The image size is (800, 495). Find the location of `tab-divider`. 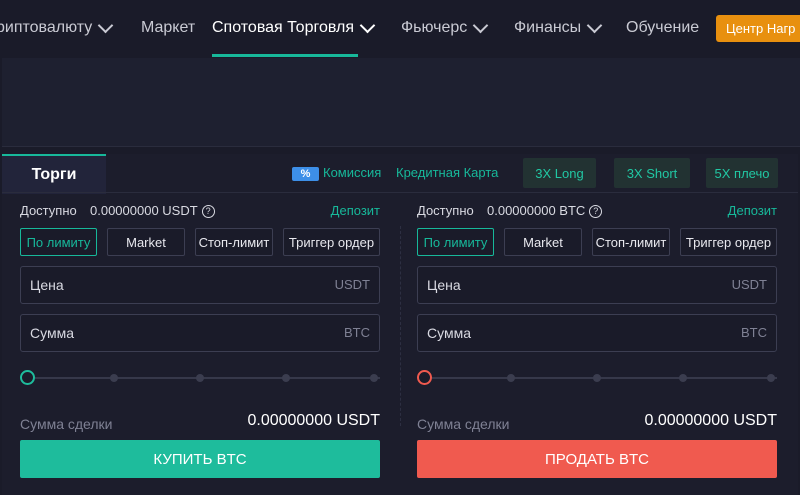

tab-divider is located at coordinates (400, 192).